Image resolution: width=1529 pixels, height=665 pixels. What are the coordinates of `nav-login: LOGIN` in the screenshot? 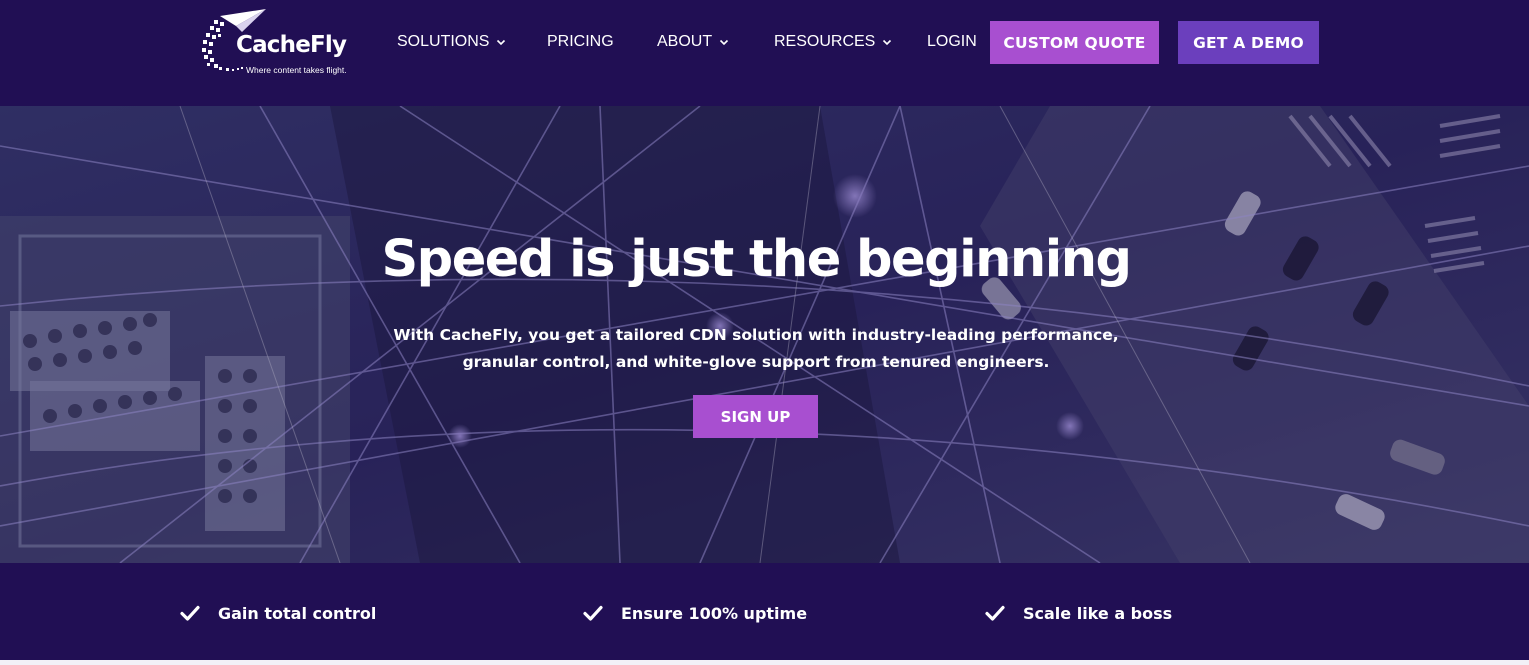 It's located at (952, 42).